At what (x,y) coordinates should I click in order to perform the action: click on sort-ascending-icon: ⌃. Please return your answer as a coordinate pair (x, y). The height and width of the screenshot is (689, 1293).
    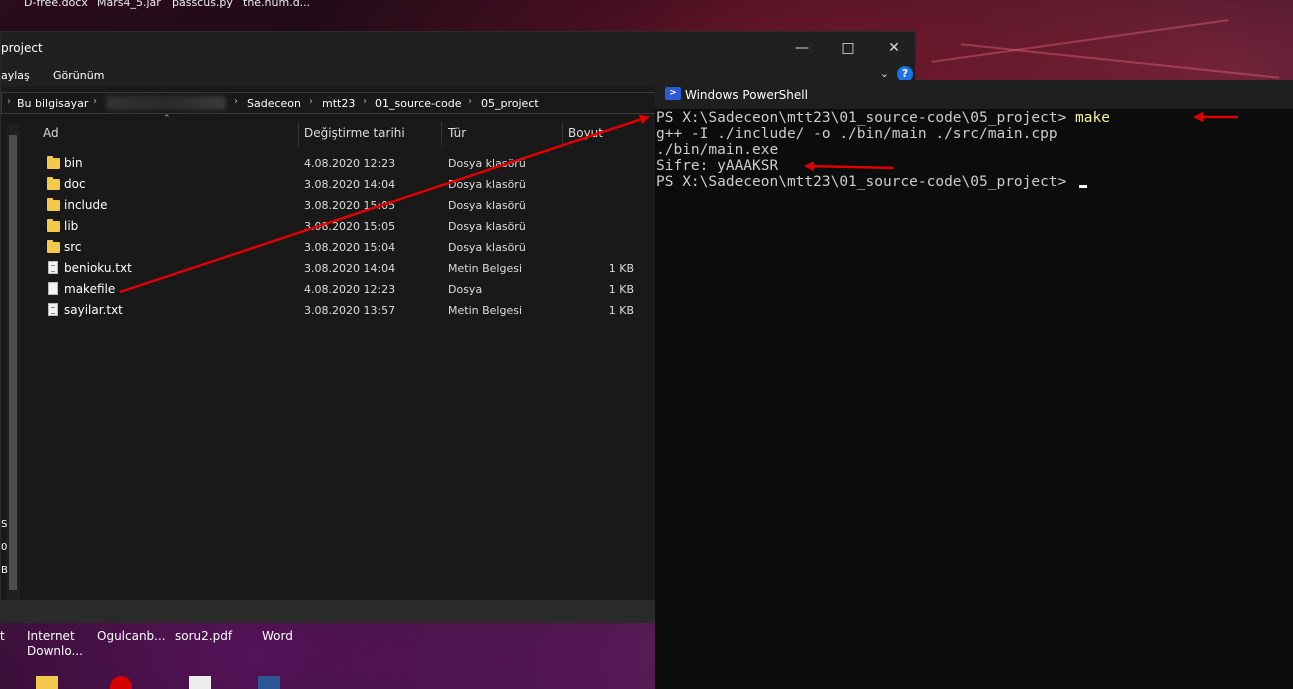
    Looking at the image, I should click on (167, 119).